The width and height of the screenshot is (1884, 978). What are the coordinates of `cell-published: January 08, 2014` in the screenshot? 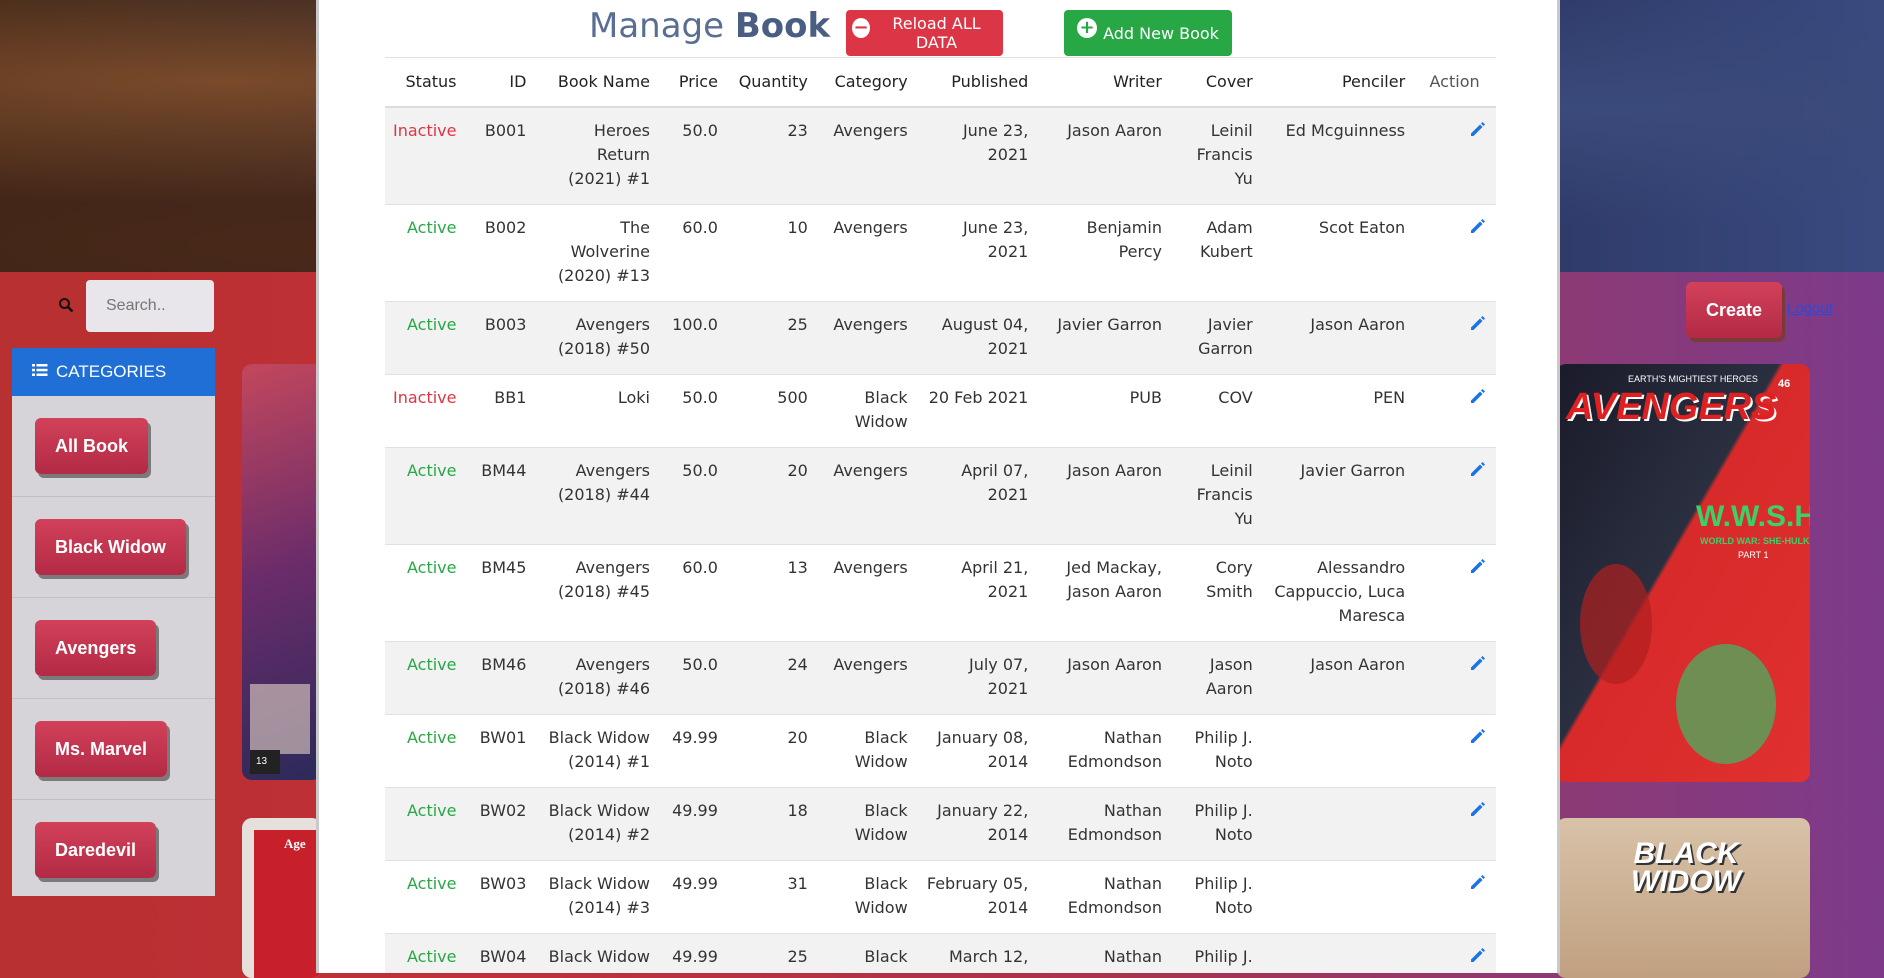 It's located at (976, 751).